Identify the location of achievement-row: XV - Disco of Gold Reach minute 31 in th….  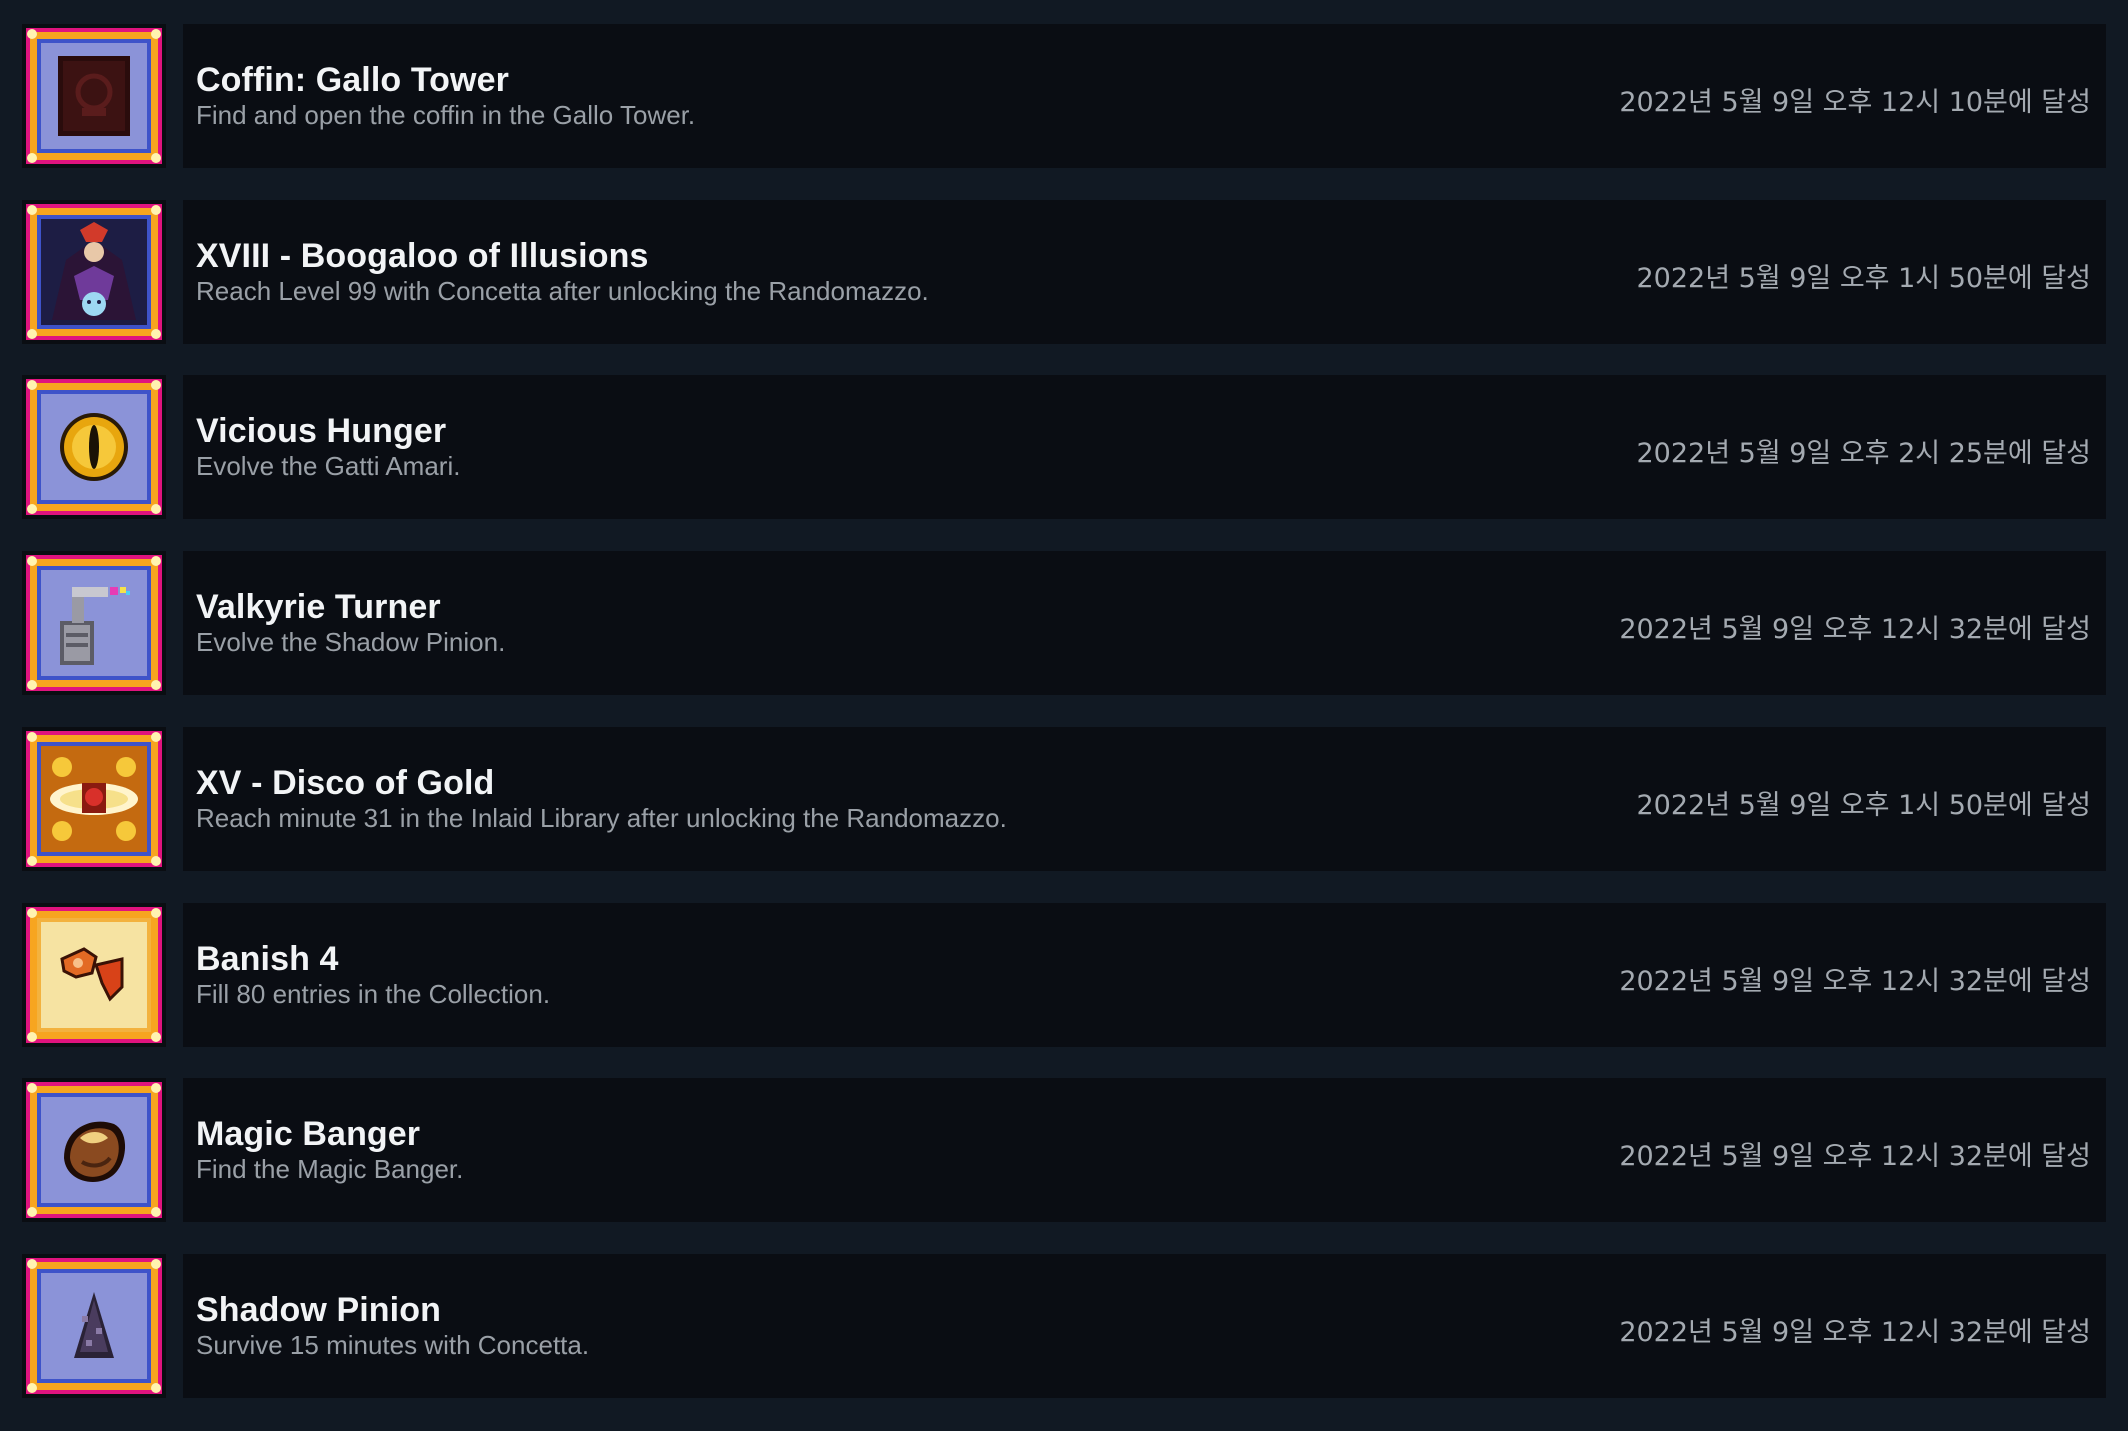
(1064, 799).